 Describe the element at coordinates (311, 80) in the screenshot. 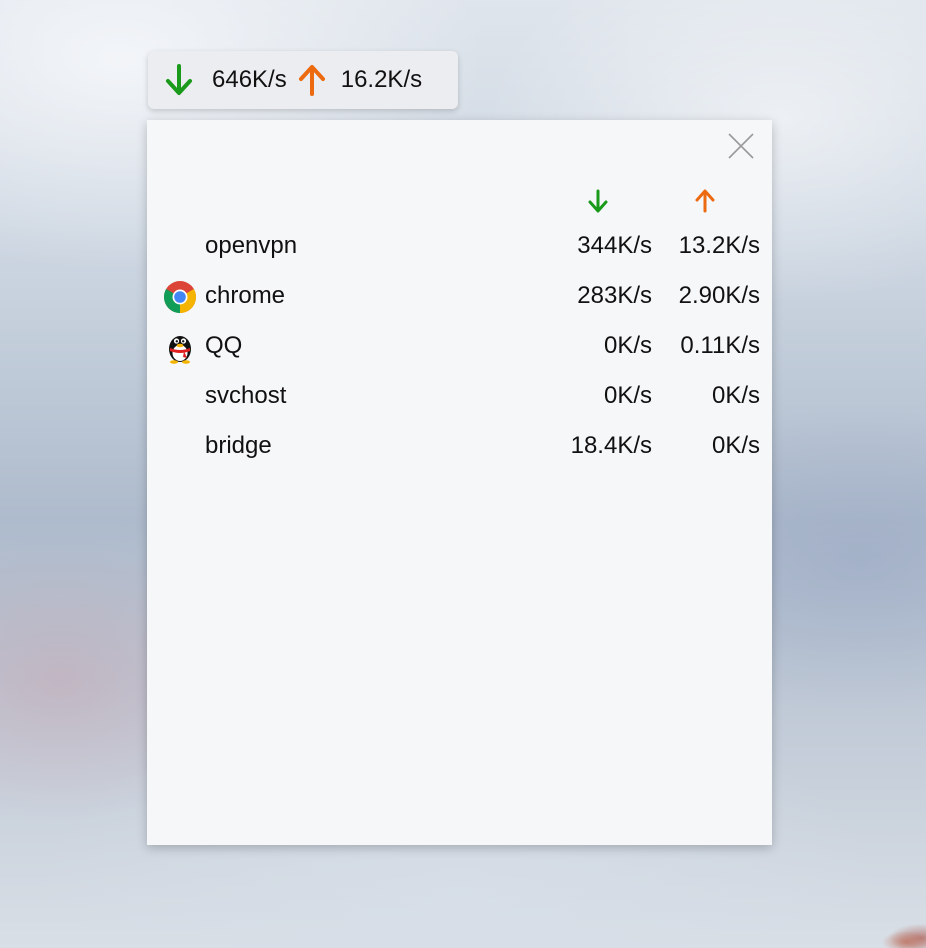

I see `arrow-up-icon` at that location.